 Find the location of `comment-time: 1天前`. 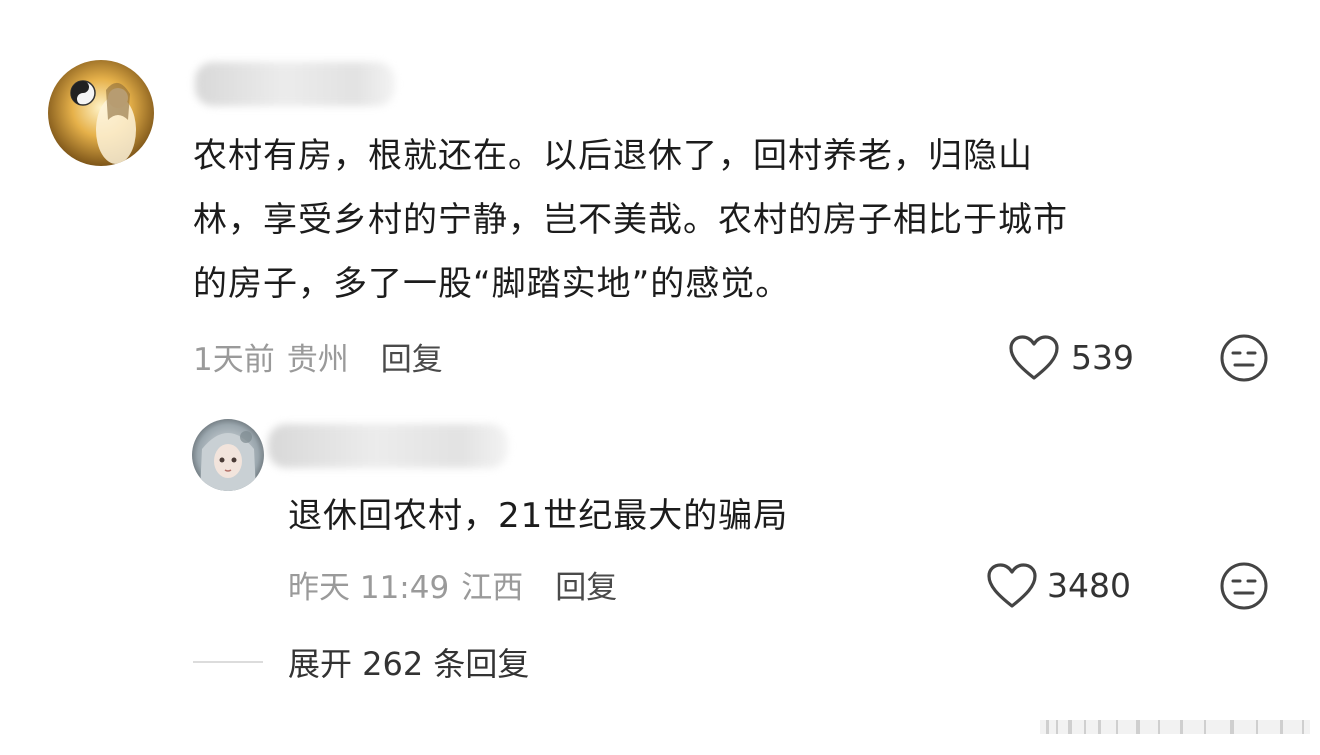

comment-time: 1天前 is located at coordinates (234, 359).